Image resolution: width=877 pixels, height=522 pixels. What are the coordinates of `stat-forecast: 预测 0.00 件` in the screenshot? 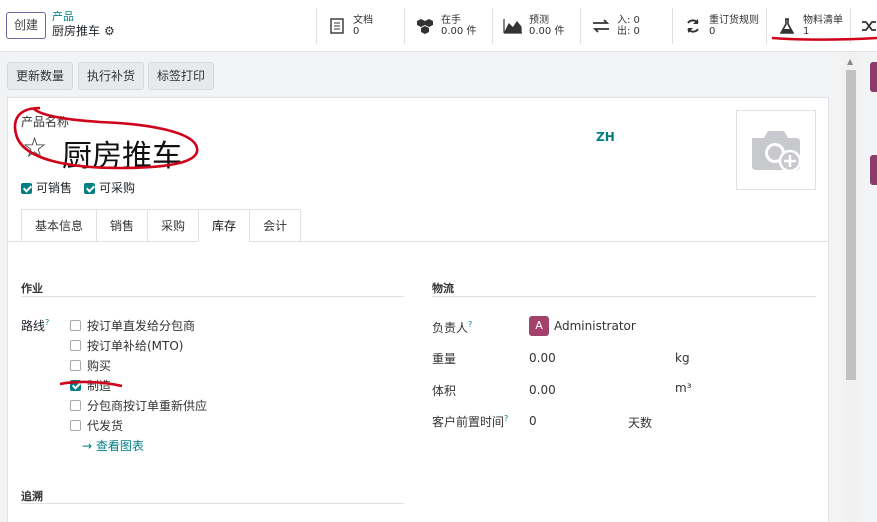 It's located at (536, 26).